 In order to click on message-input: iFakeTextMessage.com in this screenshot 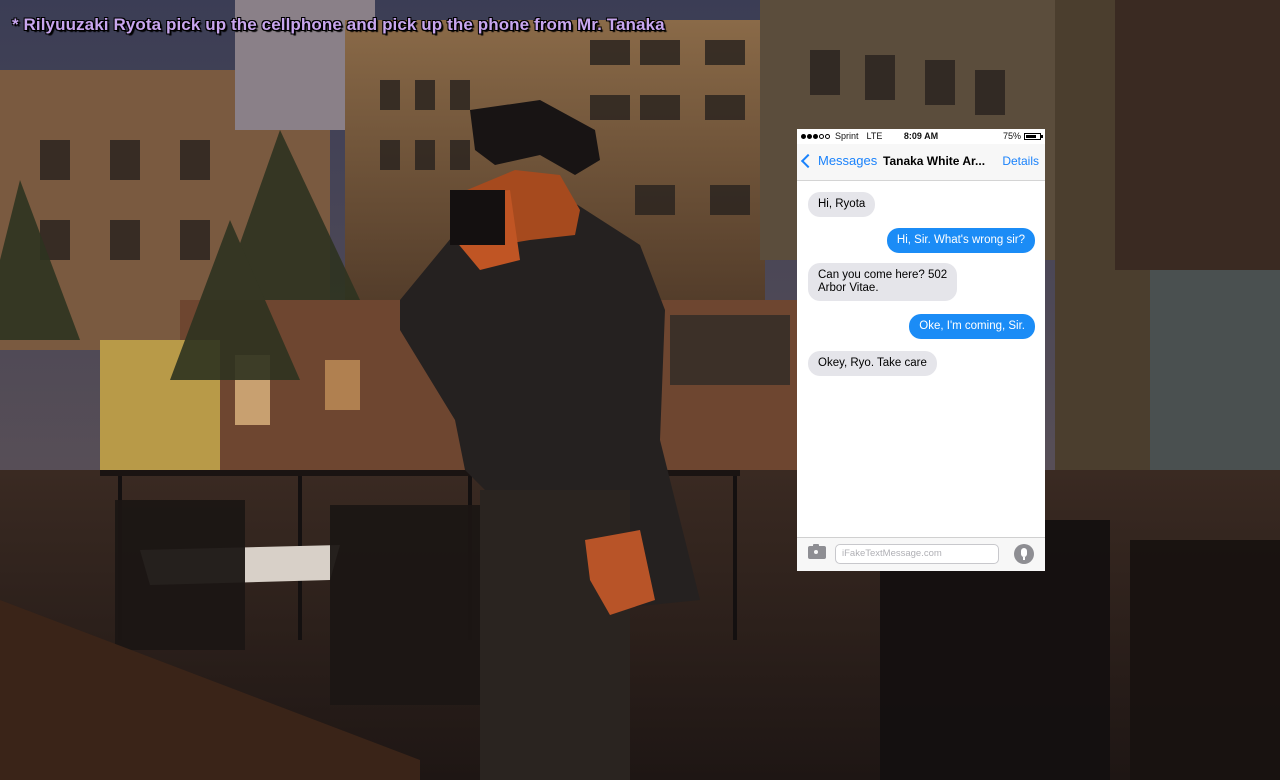, I will do `click(917, 554)`.